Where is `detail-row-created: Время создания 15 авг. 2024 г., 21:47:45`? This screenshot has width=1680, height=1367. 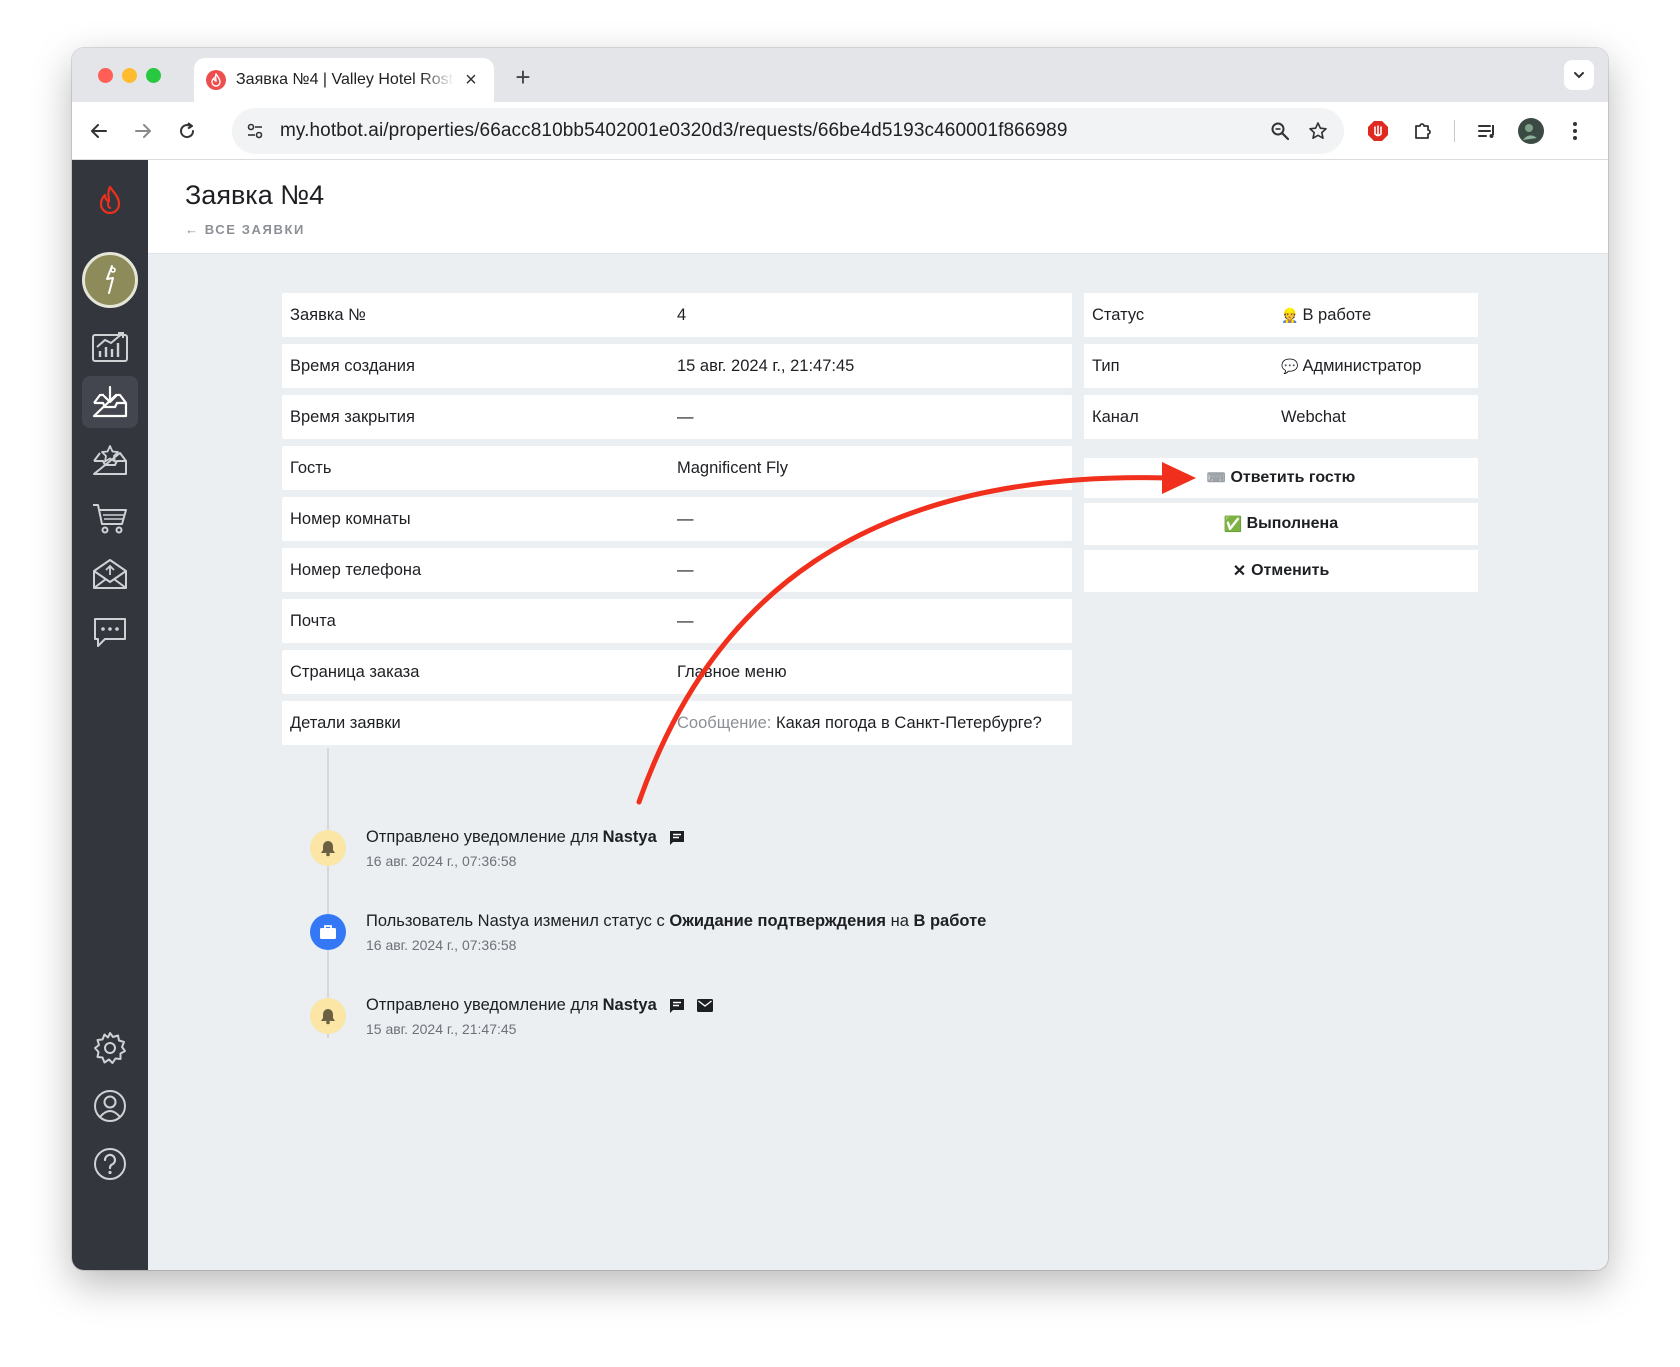
detail-row-created: Время создания 15 авг. 2024 г., 21:47:45 is located at coordinates (677, 366).